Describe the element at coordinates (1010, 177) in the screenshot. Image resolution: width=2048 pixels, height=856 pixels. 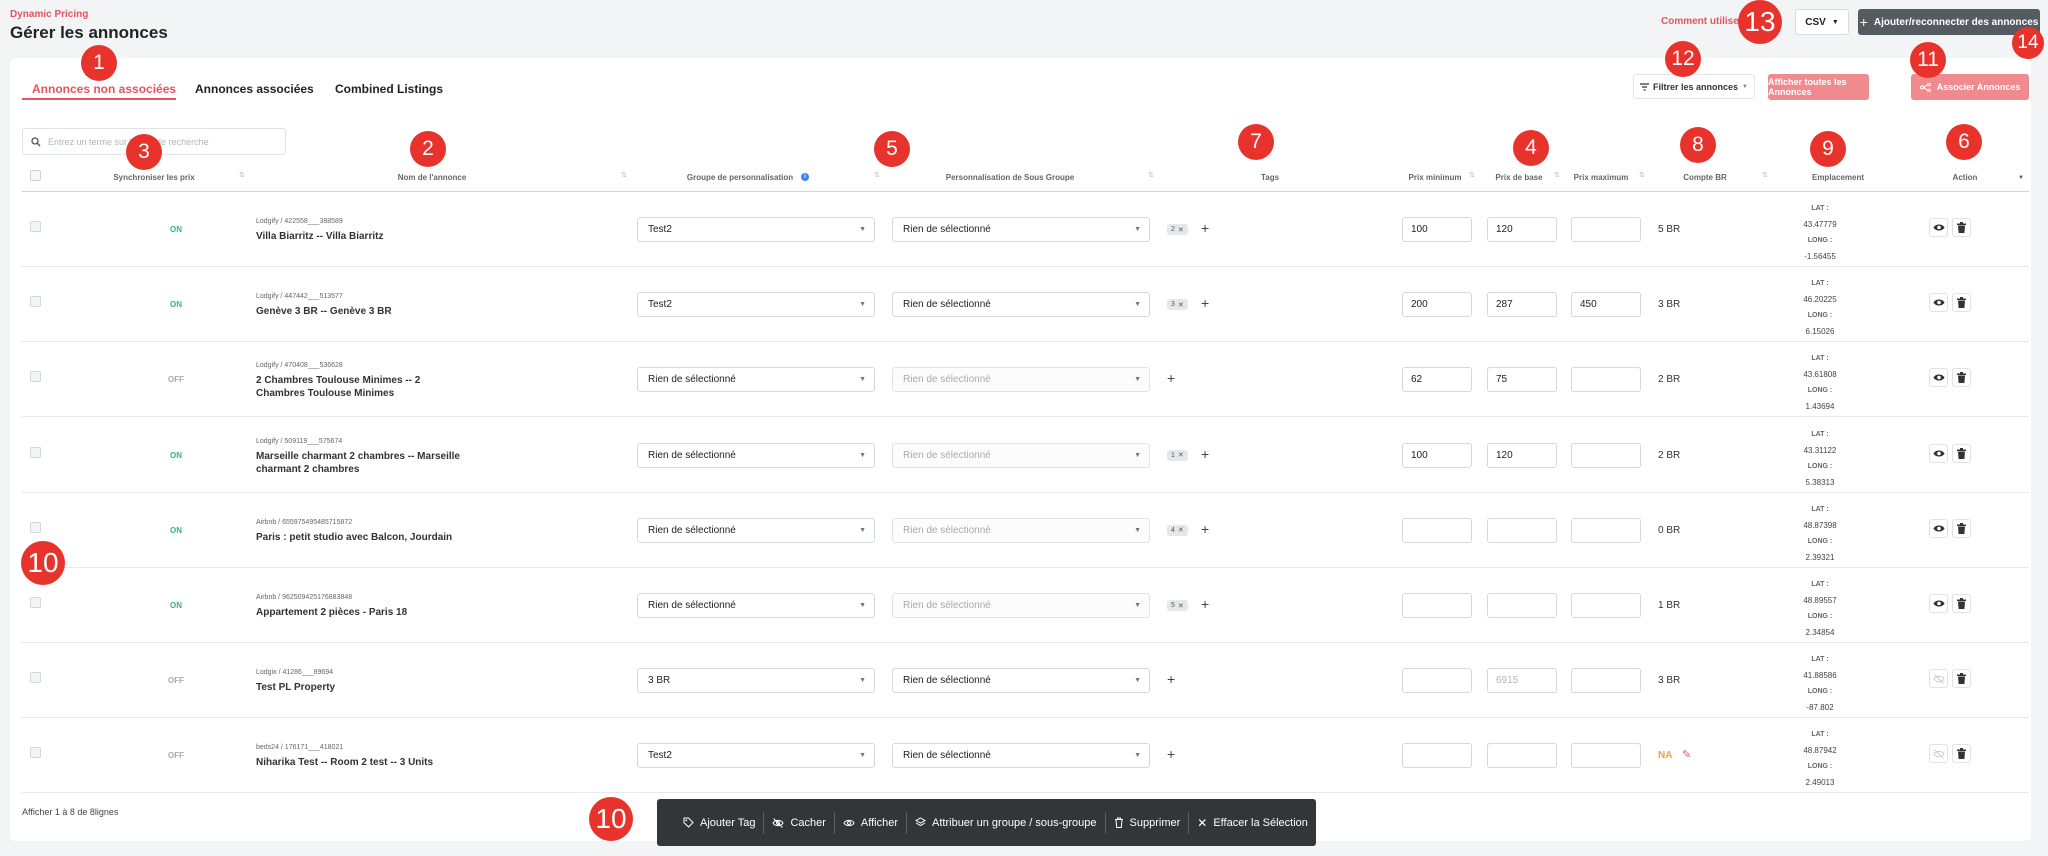
I see `col-subgroup: Personnalisation de Sous Groupe` at that location.